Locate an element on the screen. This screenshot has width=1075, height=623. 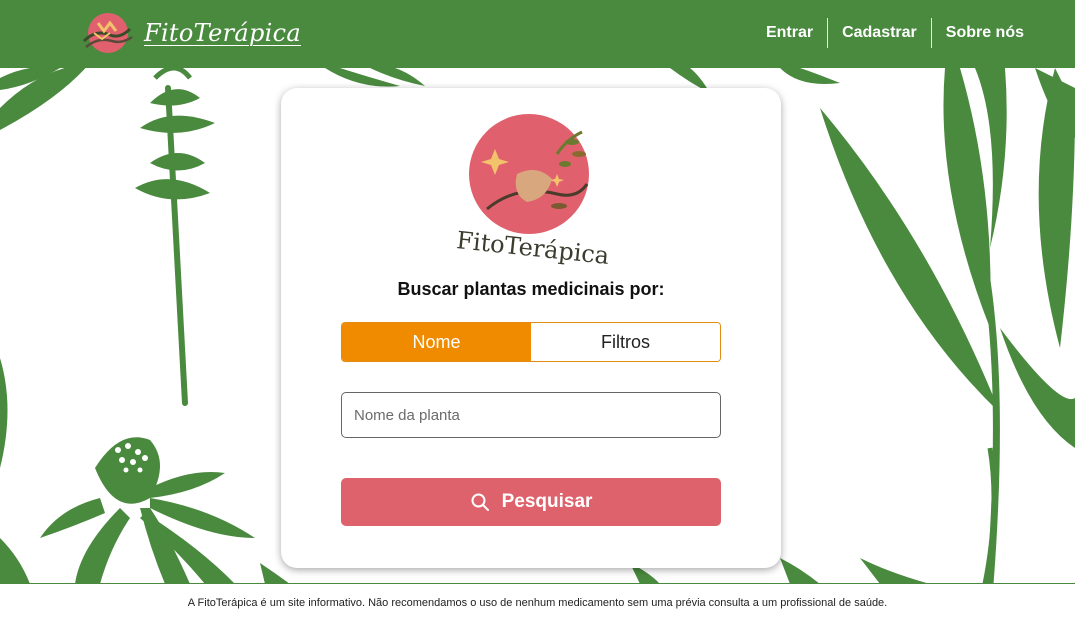
plant-name-input is located at coordinates (531, 415).